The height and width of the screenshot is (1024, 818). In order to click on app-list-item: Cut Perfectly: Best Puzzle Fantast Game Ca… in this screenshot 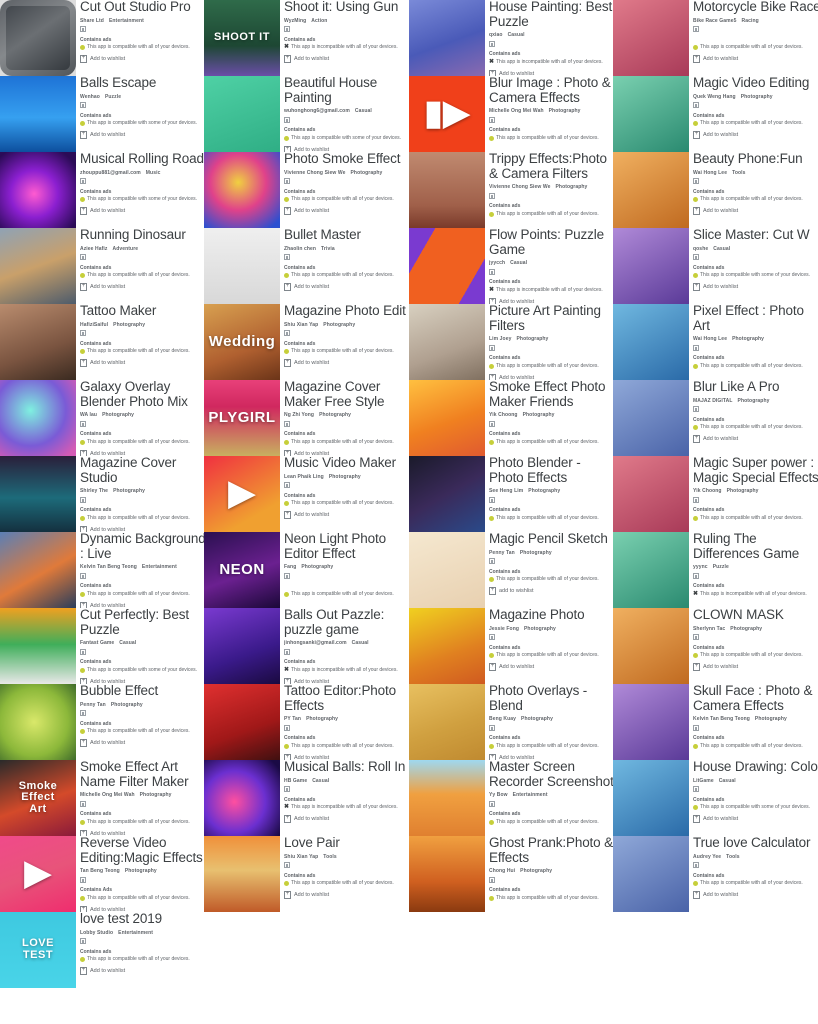, I will do `click(102, 646)`.